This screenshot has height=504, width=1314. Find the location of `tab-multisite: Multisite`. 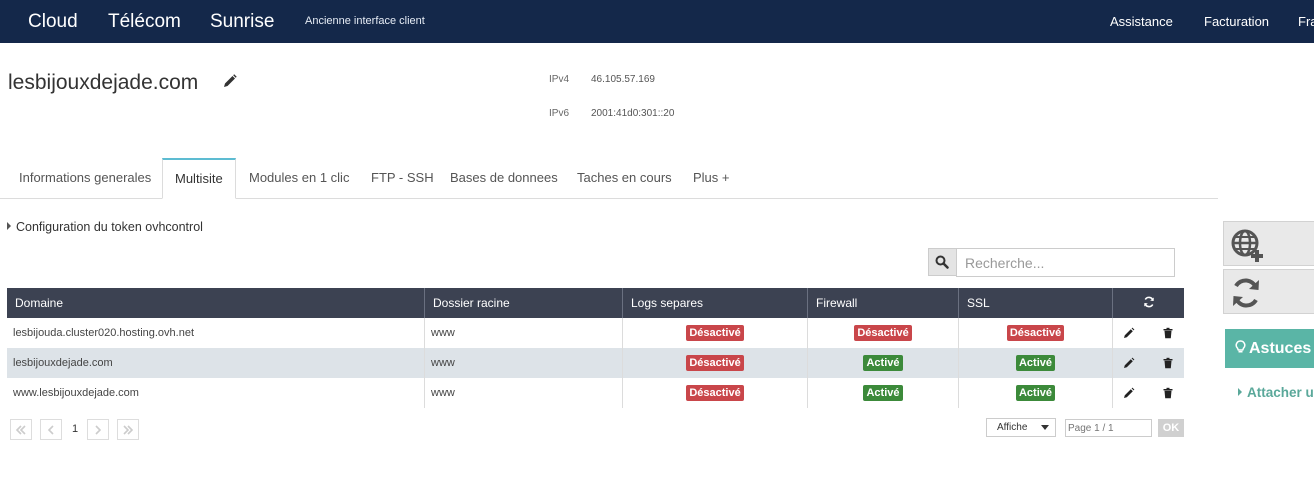

tab-multisite: Multisite is located at coordinates (199, 178).